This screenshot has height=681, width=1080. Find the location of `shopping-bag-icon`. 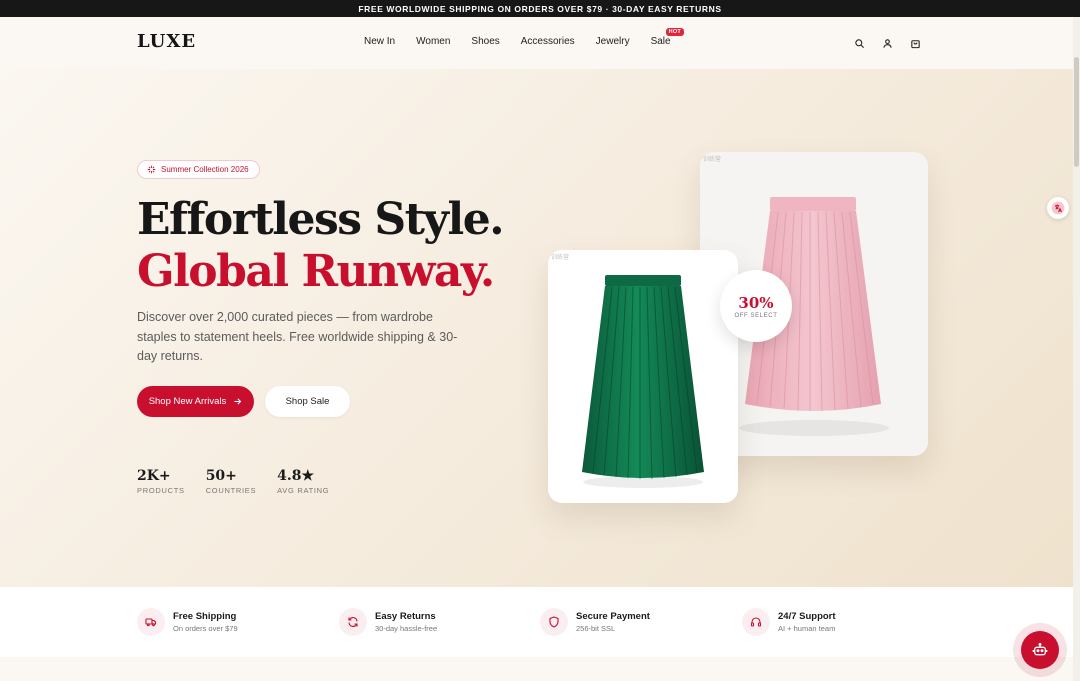

shopping-bag-icon is located at coordinates (915, 43).